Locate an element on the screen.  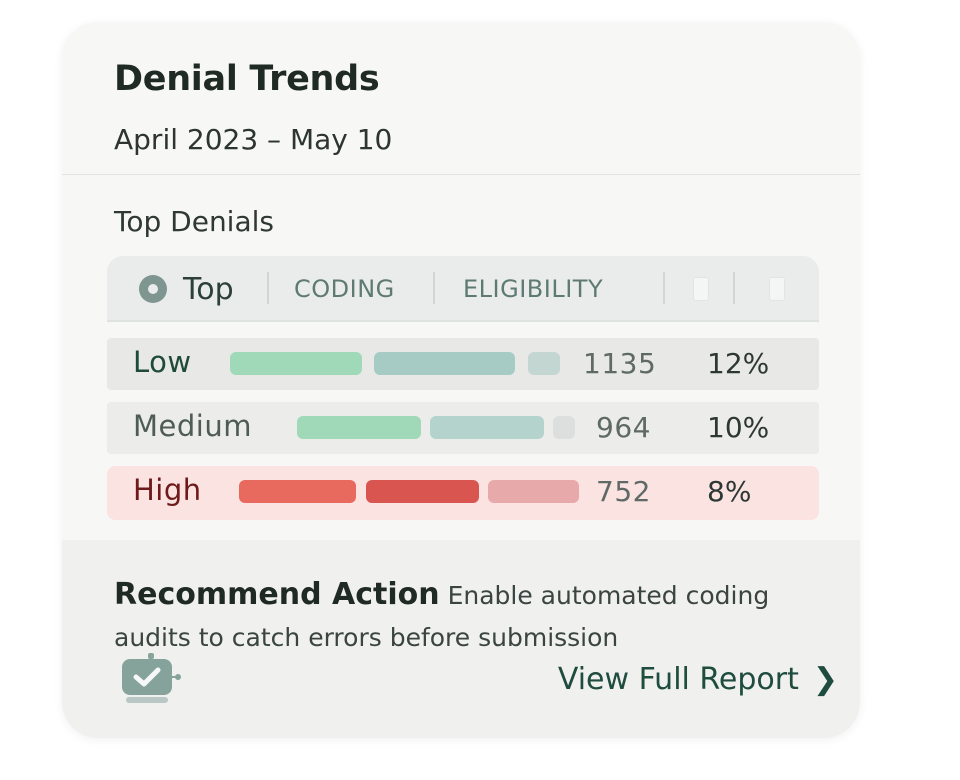
recommendation-title: Recommend Action is located at coordinates (277, 594).